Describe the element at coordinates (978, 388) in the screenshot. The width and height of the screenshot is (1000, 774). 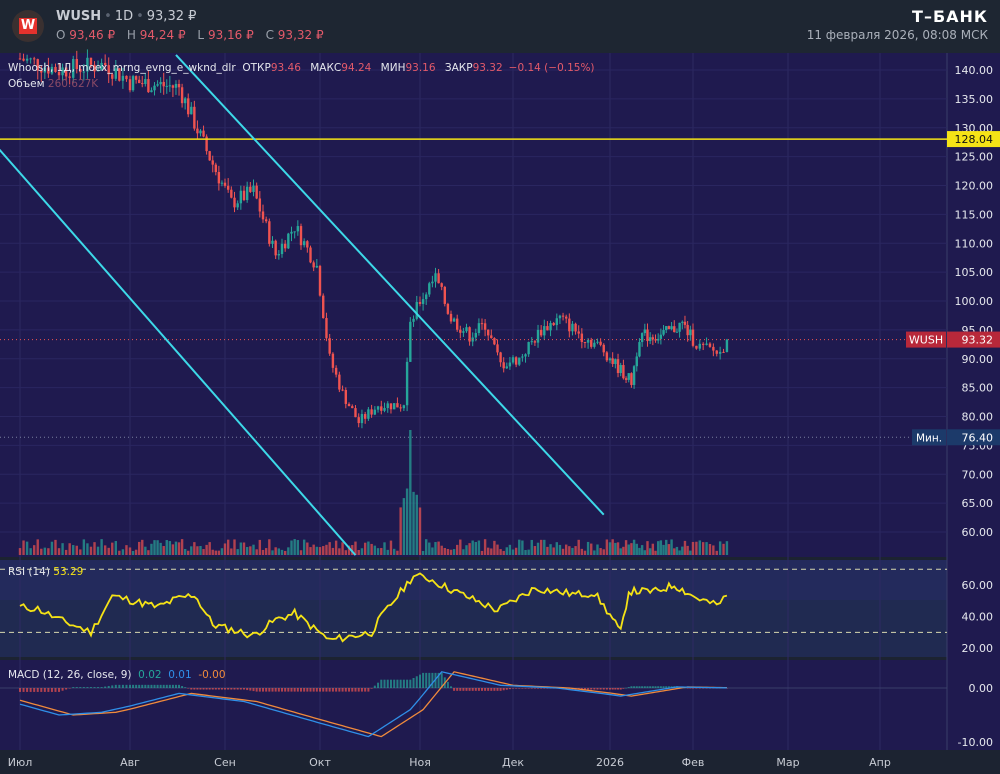
I see `y-tick-label: 85.00` at that location.